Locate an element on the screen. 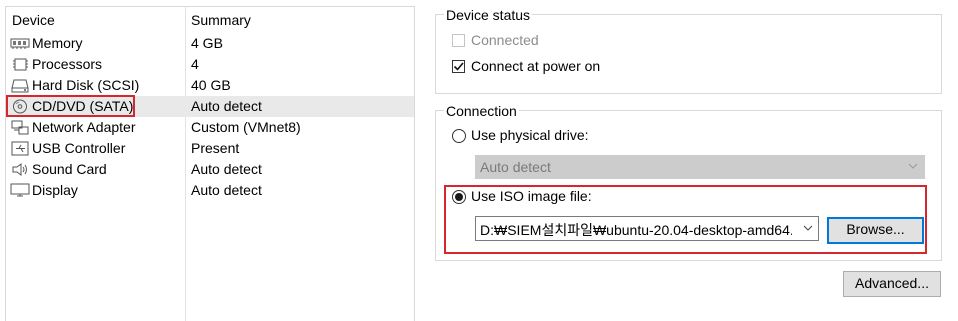 This screenshot has width=958, height=321. hard-disk-icon is located at coordinates (20, 85).